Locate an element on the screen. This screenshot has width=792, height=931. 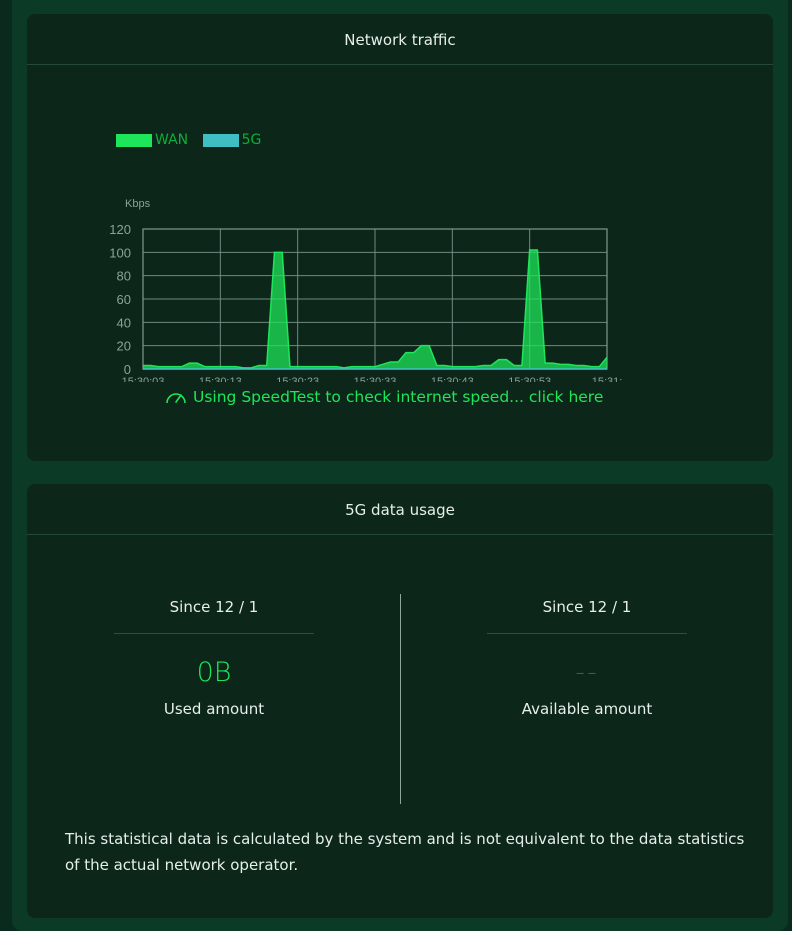
y-tick-label: 60 is located at coordinates (124, 299).